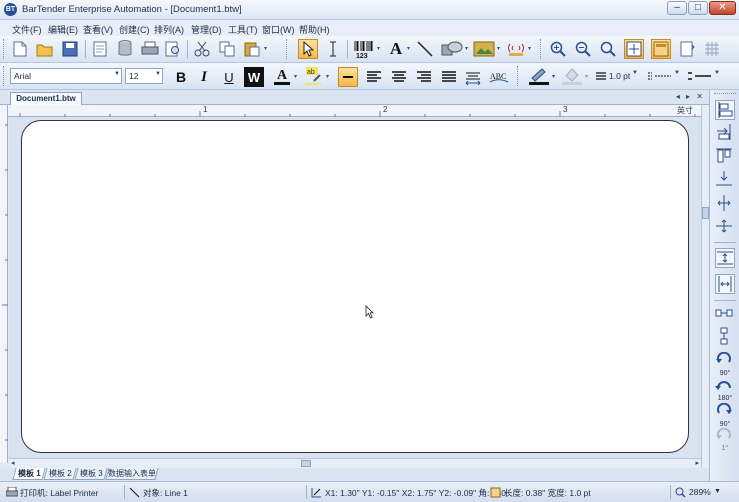  I want to click on text-tool-icon: A, so click(396, 49).